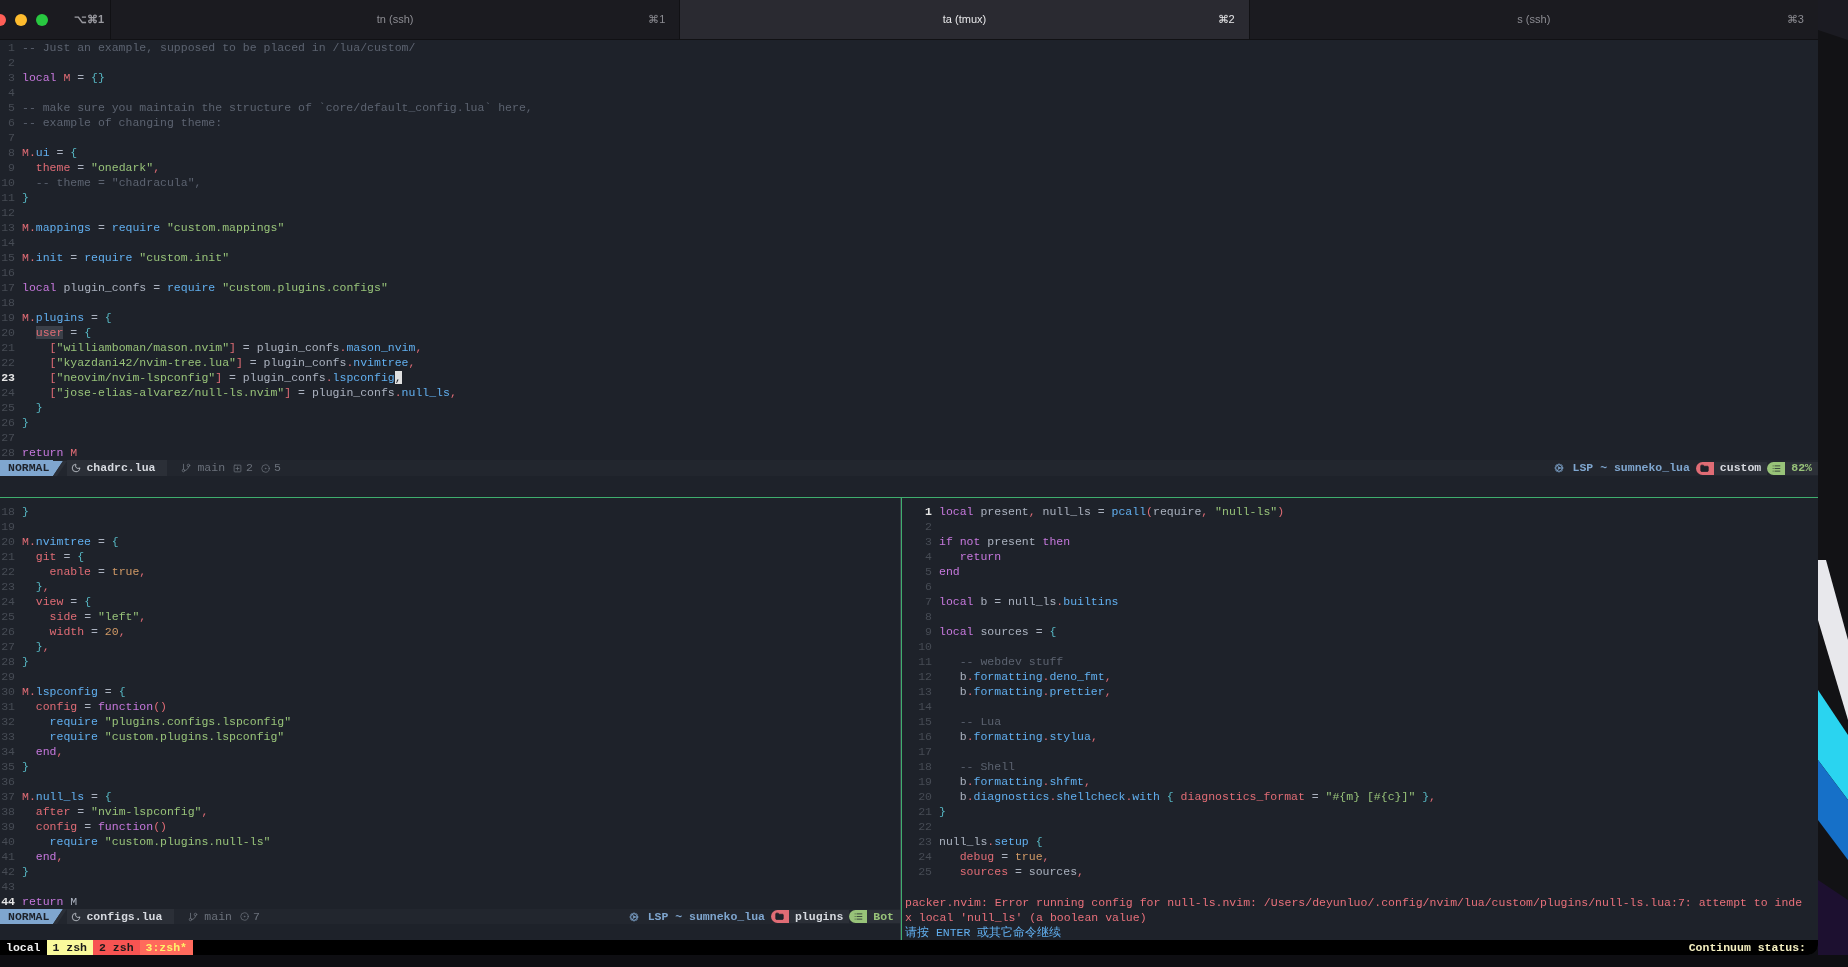 This screenshot has width=1848, height=967. What do you see at coordinates (219, 47) in the screenshot?
I see `code-line: -- Just an example, supposed to be placed in /lua/custom/` at bounding box center [219, 47].